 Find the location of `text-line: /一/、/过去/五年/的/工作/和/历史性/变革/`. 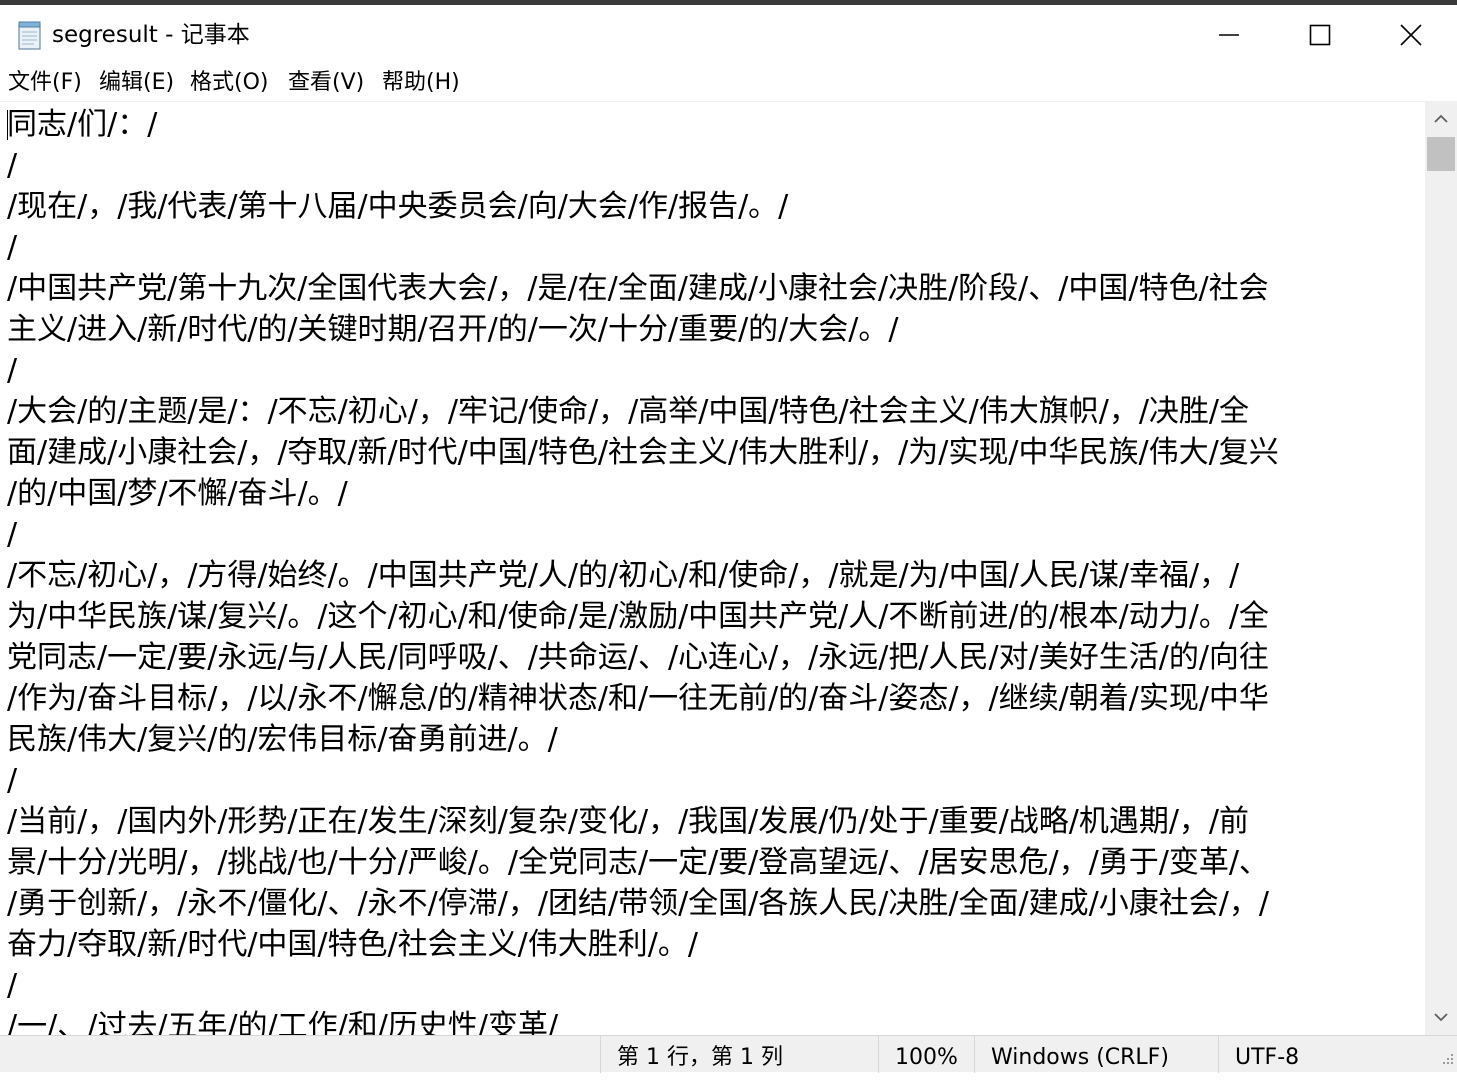

text-line: /一/、/过去/五年/的/工作/和/历史性/变革/ is located at coordinates (283, 1022).